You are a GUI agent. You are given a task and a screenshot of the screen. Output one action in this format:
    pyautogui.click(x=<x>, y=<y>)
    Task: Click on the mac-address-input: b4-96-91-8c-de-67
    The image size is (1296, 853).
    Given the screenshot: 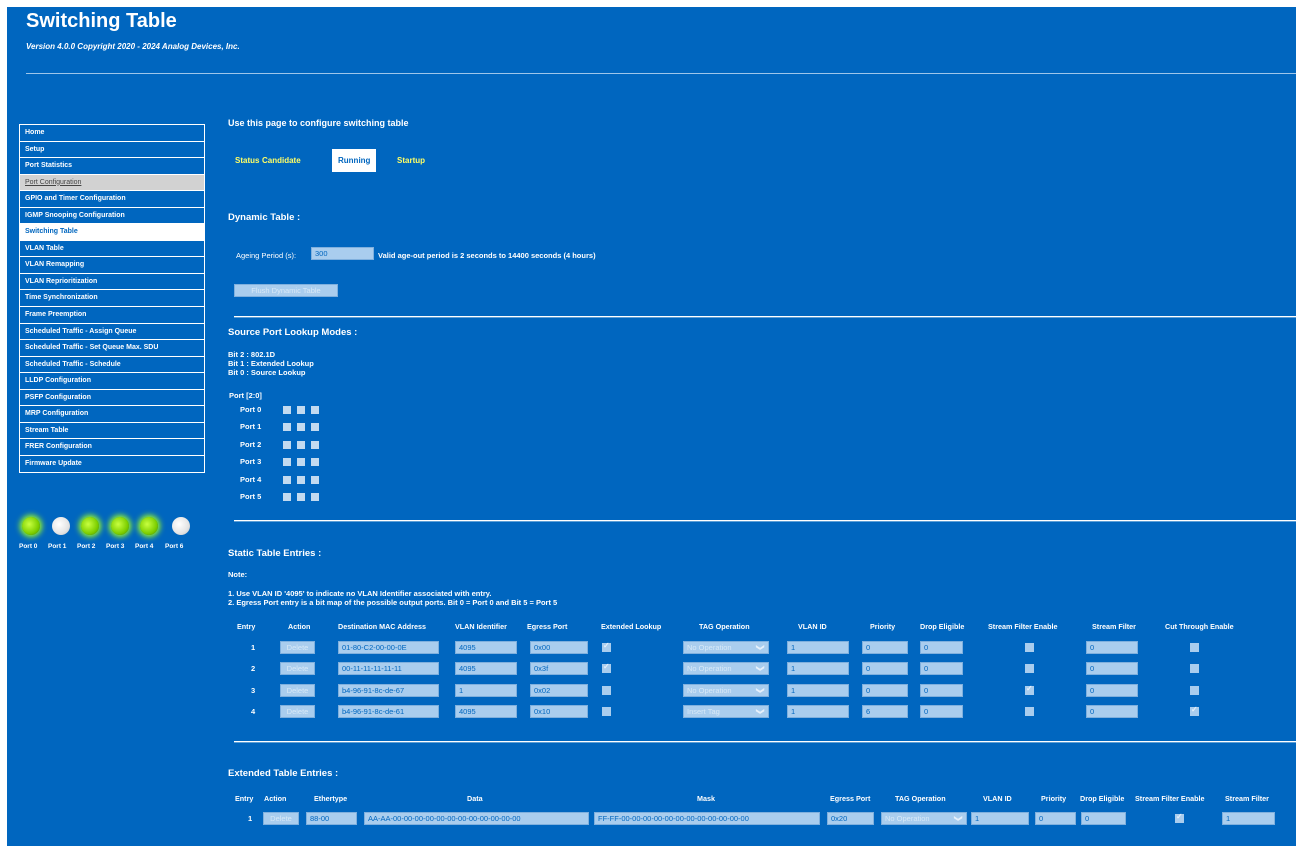 What is the action you would take?
    pyautogui.click(x=388, y=690)
    